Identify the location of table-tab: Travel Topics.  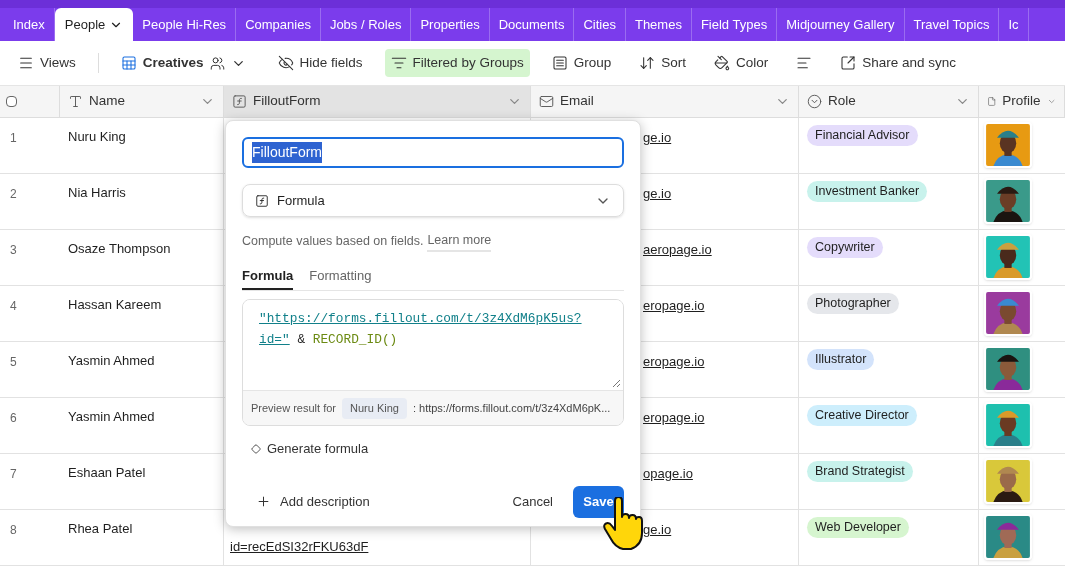
(952, 24).